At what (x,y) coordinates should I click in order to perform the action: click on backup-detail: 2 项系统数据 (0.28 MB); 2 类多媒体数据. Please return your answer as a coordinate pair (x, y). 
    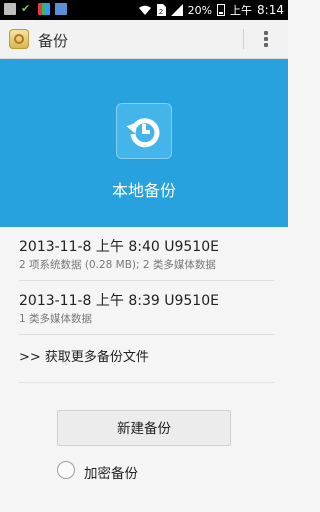
    Looking at the image, I should click on (117, 265).